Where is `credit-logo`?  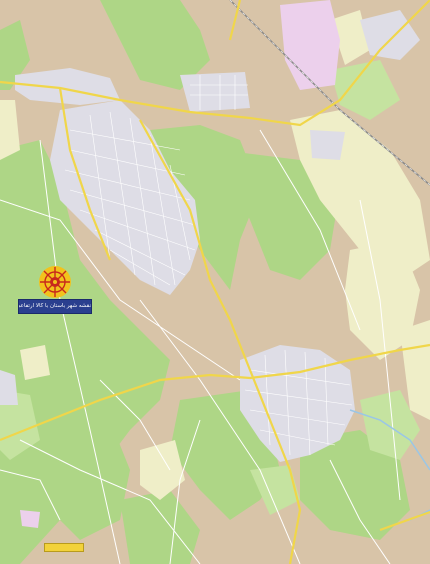
credit-logo is located at coordinates (64, 547).